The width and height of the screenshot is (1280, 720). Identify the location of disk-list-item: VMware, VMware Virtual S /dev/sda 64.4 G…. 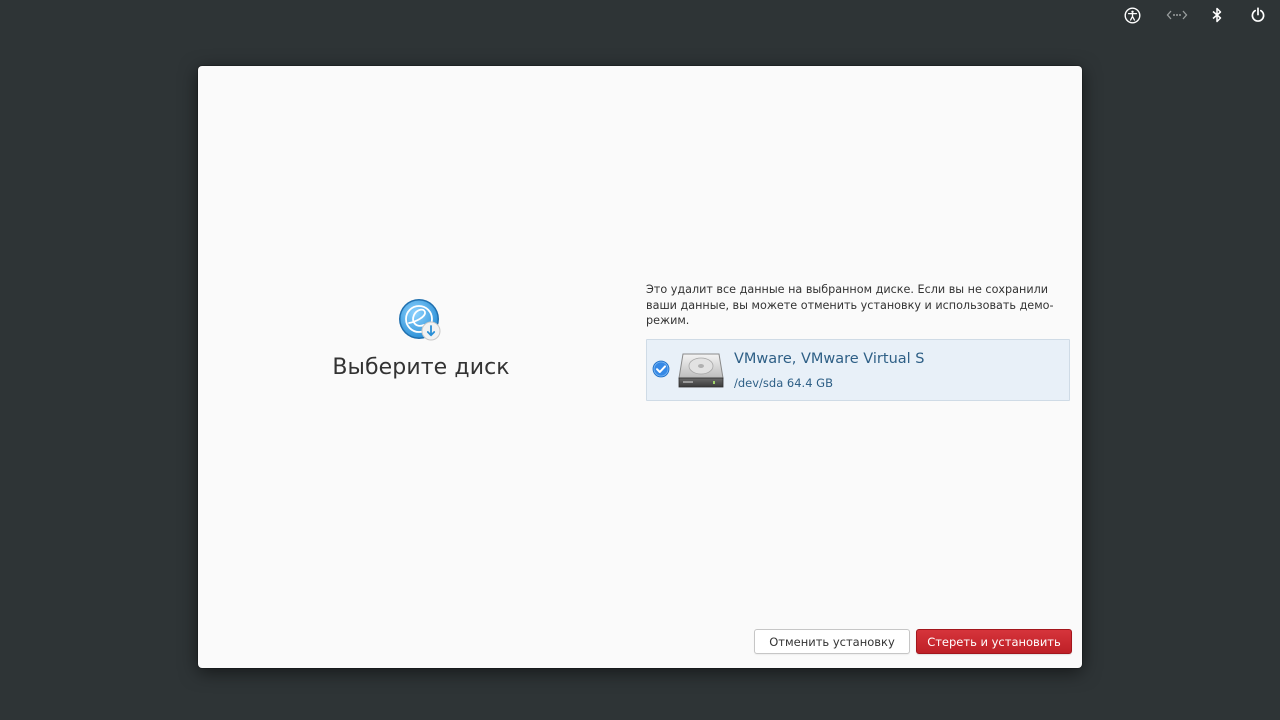
(858, 370).